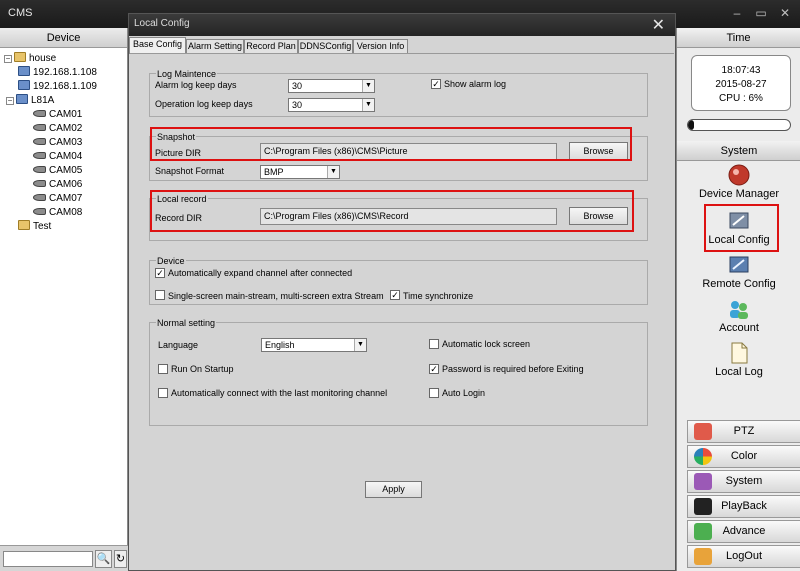 The height and width of the screenshot is (571, 800). I want to click on tab-record-plan: Record Plan, so click(271, 46).